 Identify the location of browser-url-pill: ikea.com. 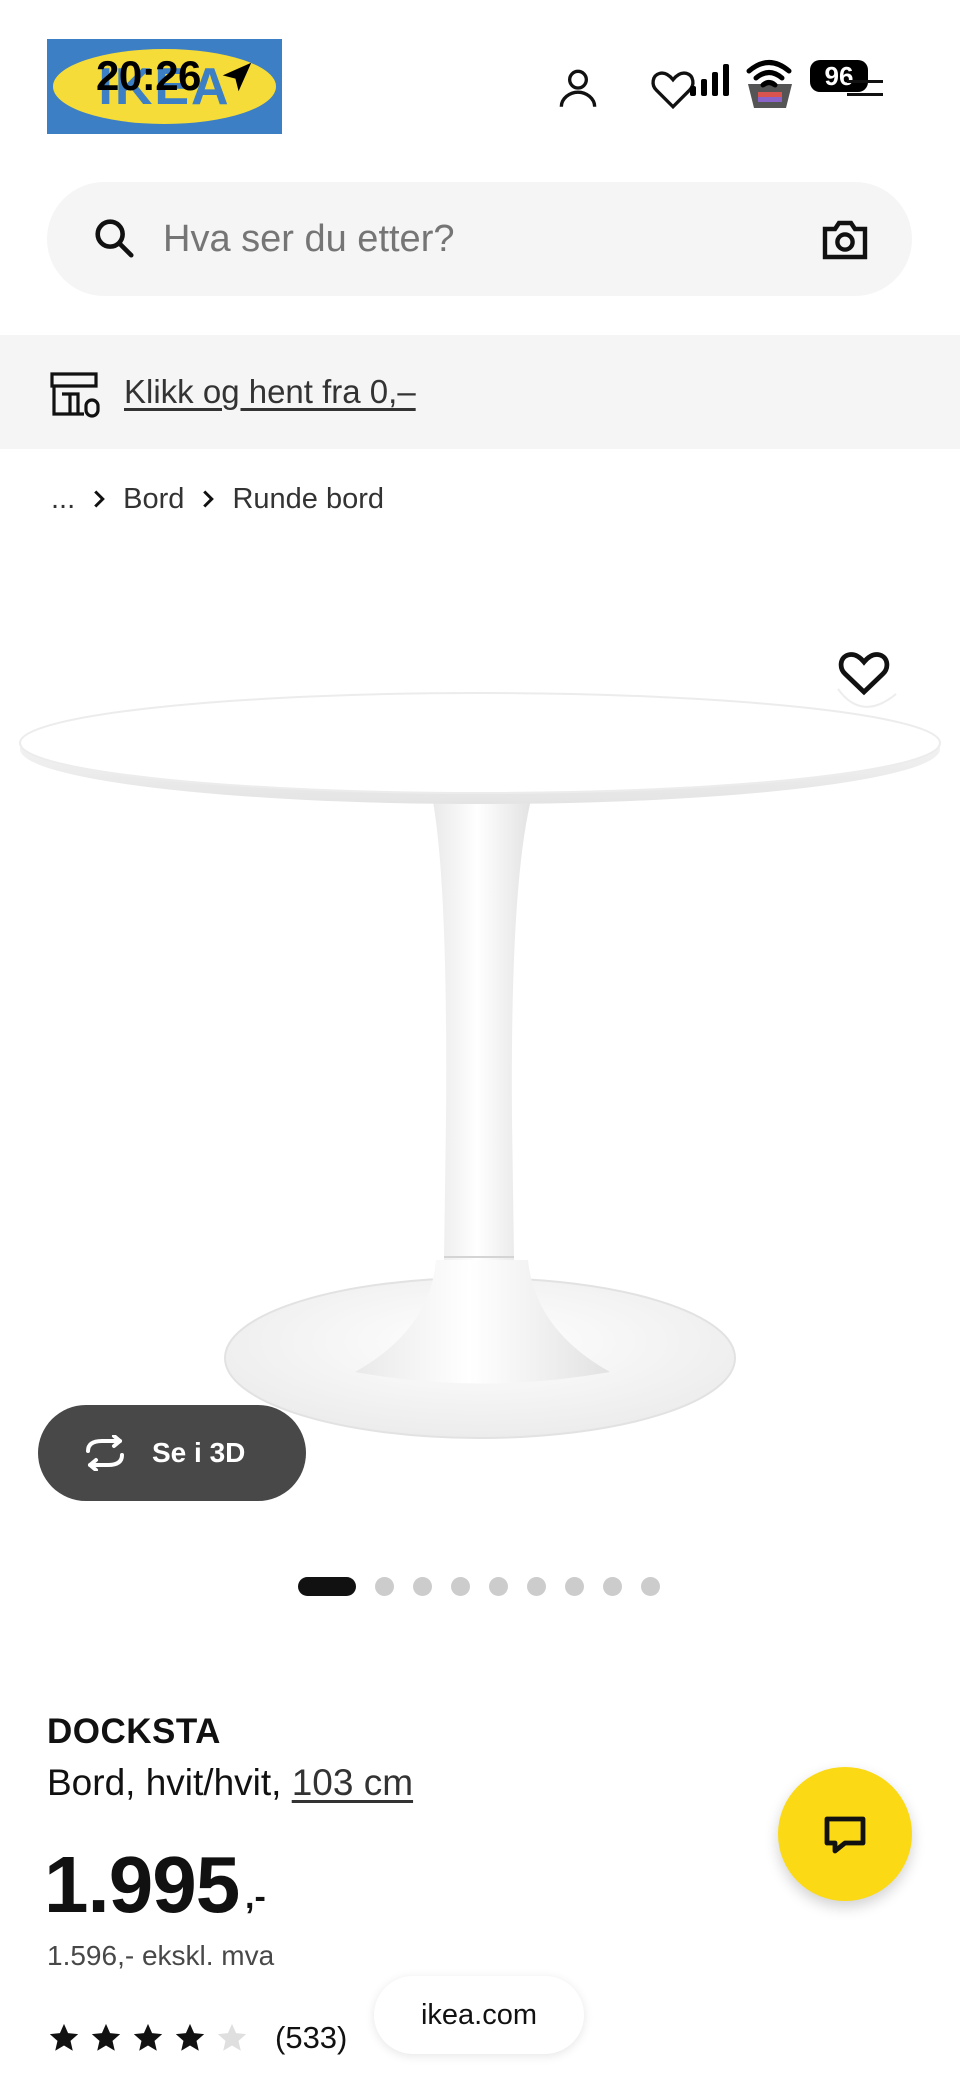
(479, 2015).